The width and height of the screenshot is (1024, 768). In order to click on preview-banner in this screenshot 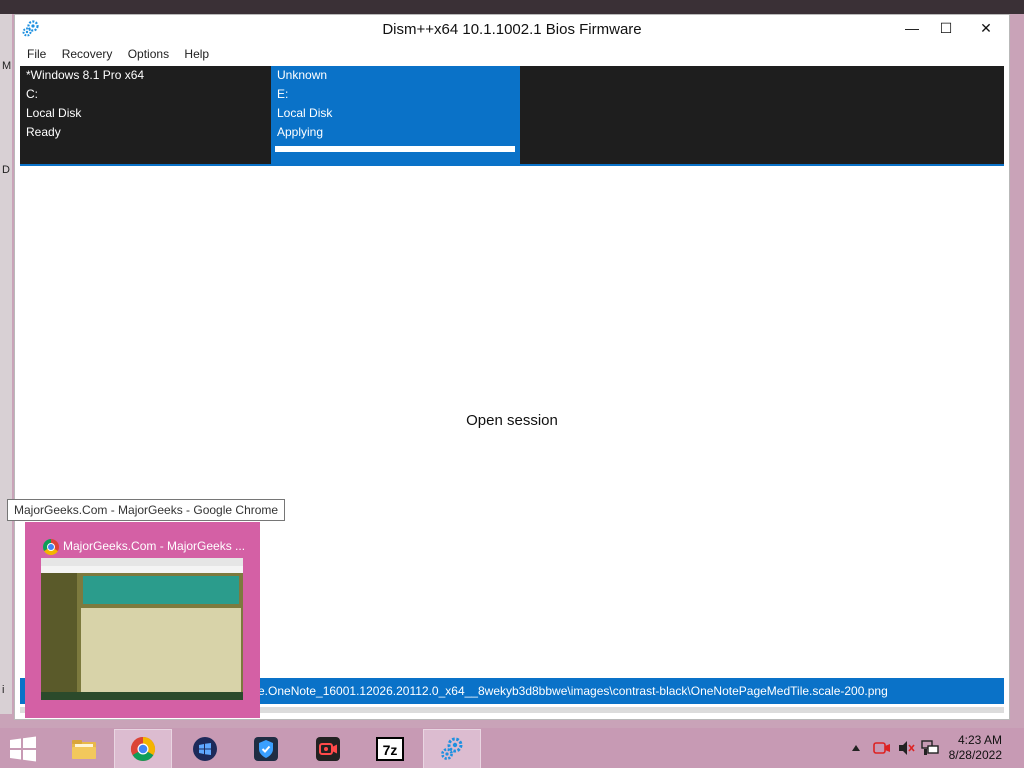, I will do `click(161, 590)`.